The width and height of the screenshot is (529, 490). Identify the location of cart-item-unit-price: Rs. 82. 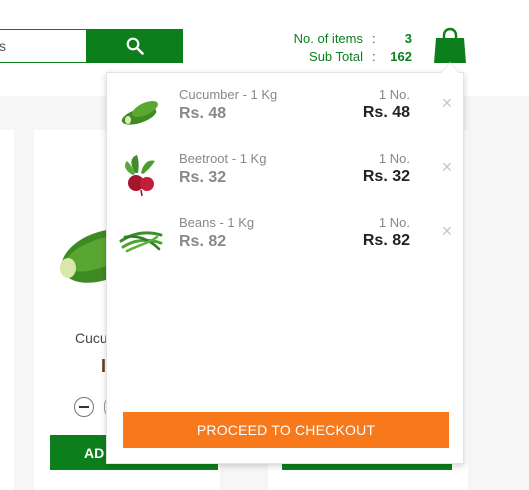
(203, 241).